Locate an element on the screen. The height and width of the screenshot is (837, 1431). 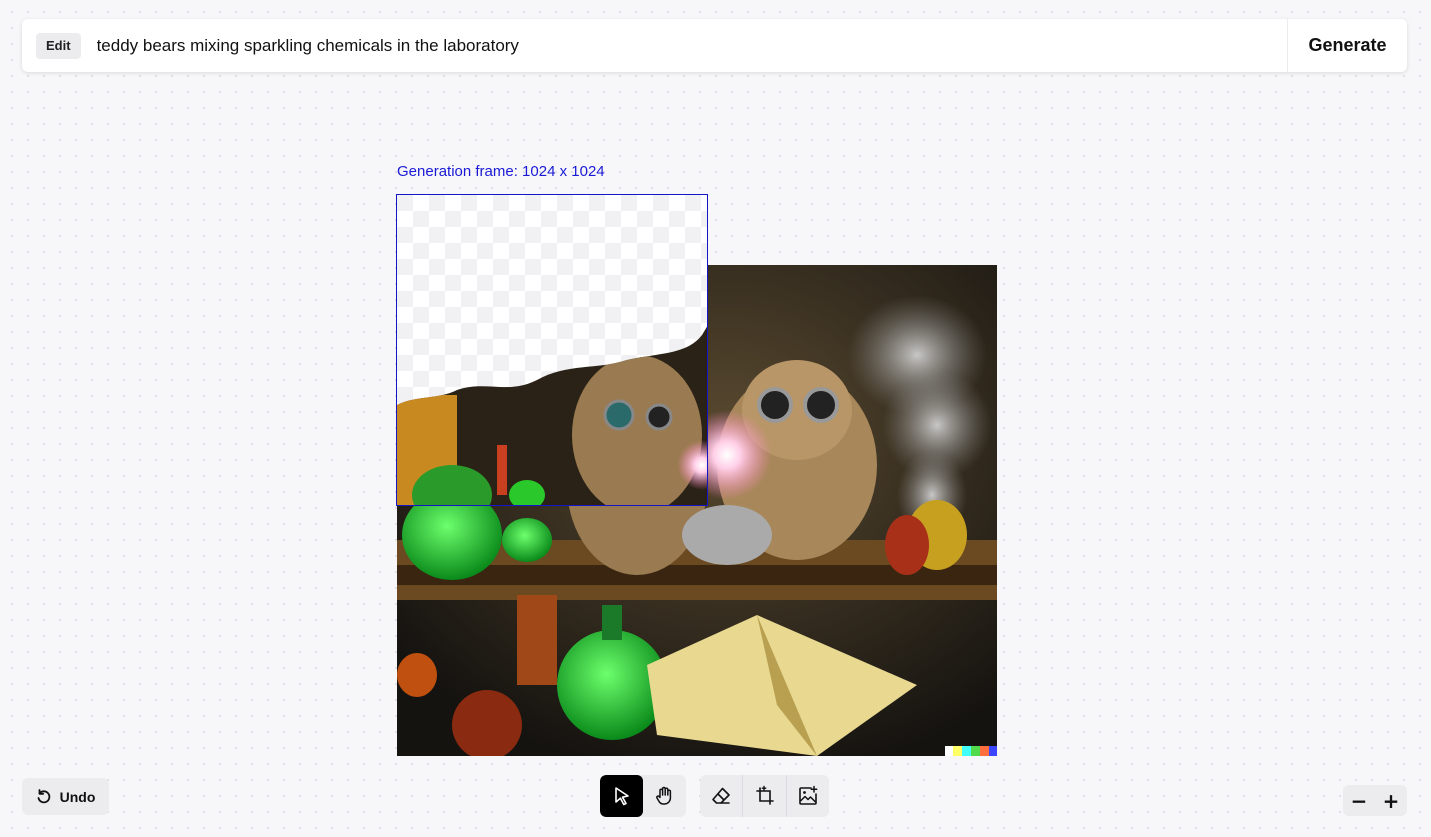
eraser-icon is located at coordinates (721, 795).